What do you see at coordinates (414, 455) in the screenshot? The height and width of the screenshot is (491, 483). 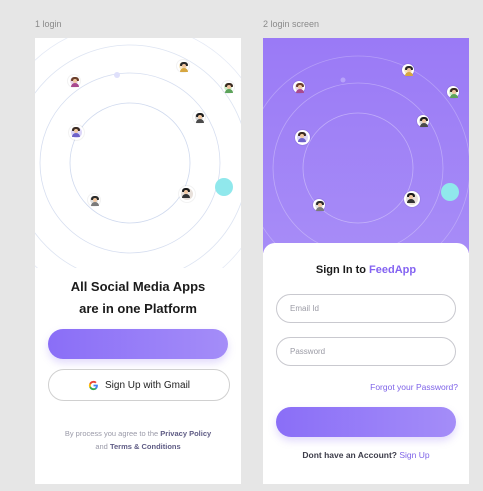 I see `signup-link: Sign Up` at bounding box center [414, 455].